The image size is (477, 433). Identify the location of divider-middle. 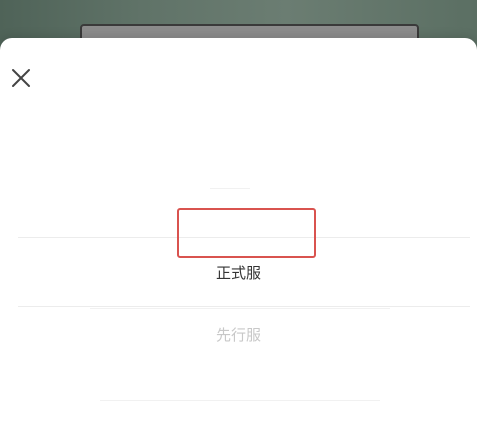
(244, 306).